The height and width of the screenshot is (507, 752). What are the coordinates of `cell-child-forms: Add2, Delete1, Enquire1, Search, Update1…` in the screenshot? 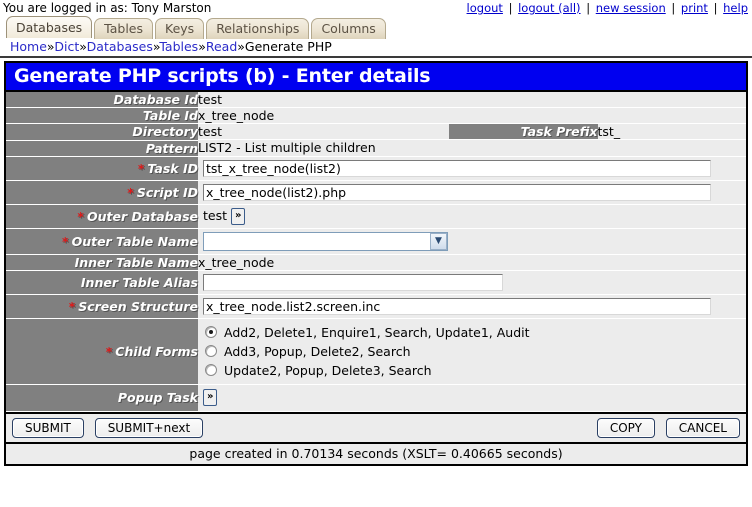 It's located at (472, 351).